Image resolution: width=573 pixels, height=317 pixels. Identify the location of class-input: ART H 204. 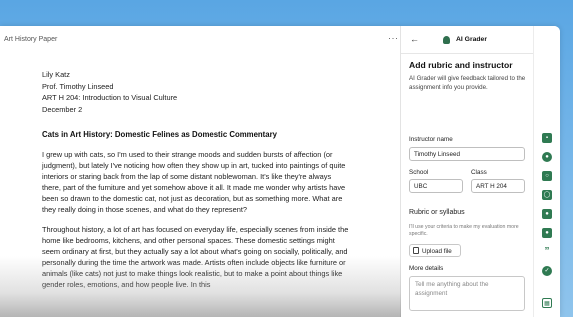
(498, 186).